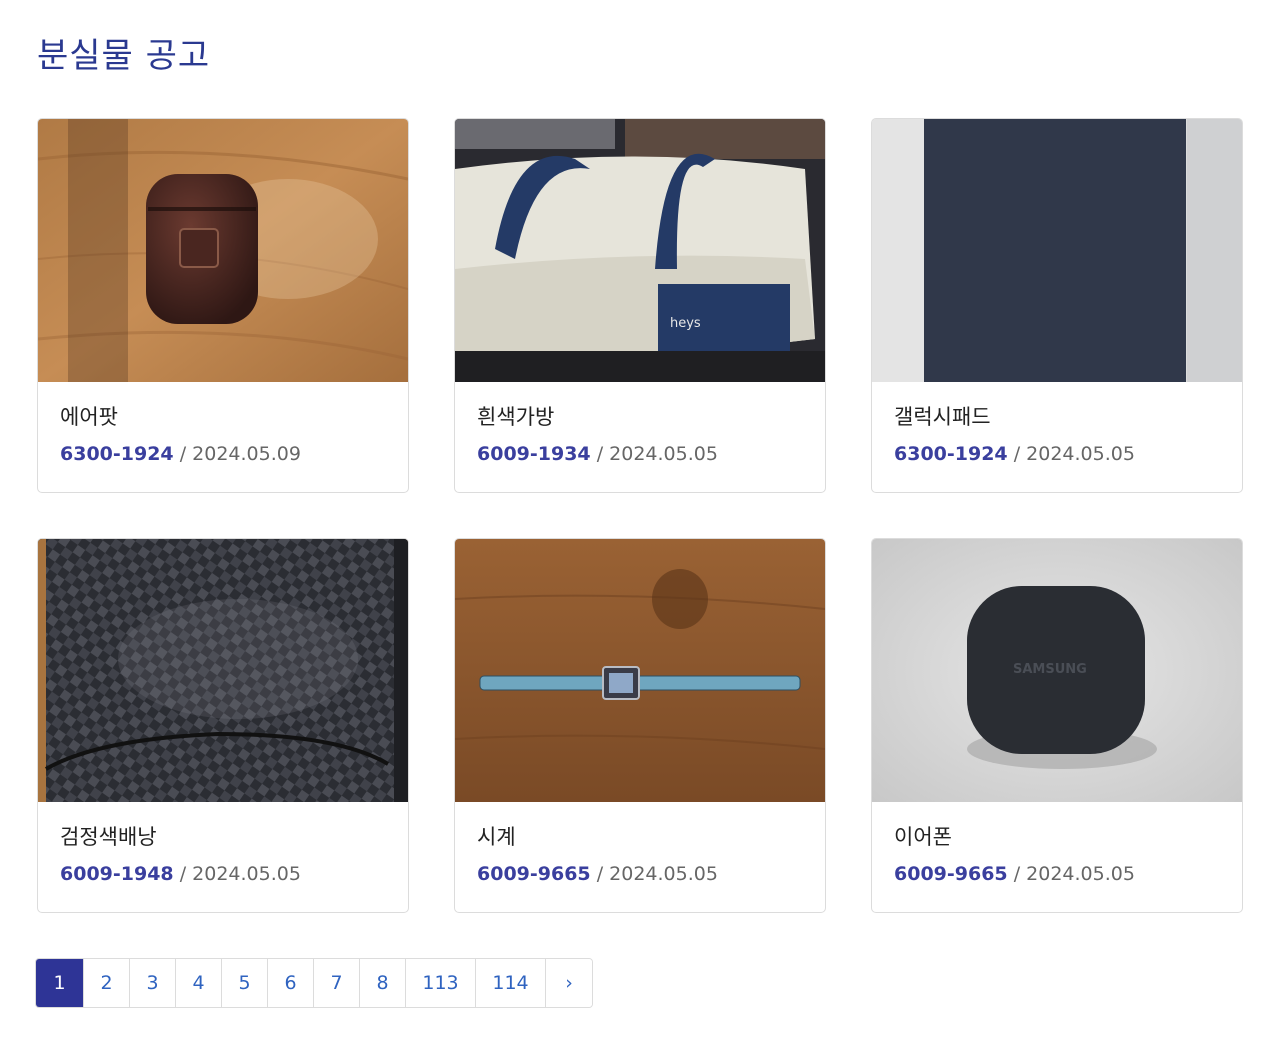 The image size is (1280, 1054). Describe the element at coordinates (942, 417) in the screenshot. I see `item-name: 갤럭시패드` at that location.